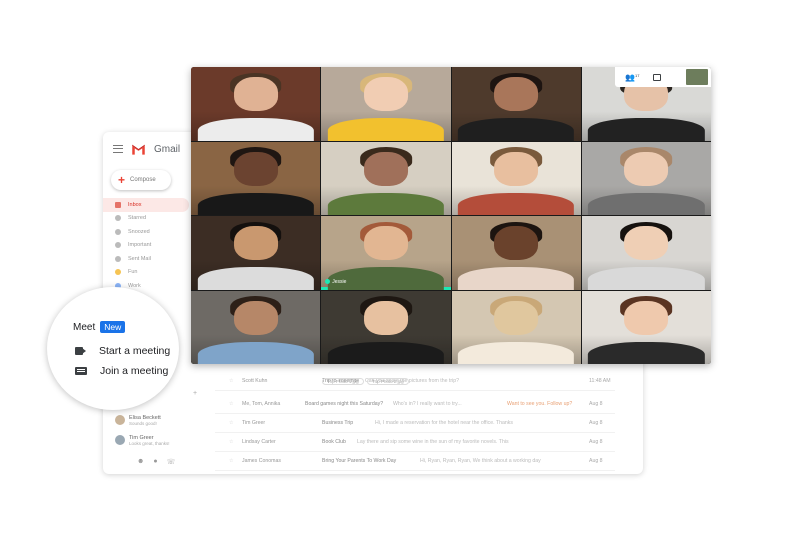 This screenshot has width=790, height=558. I want to click on sidebar-item-label: Starred, so click(137, 218).